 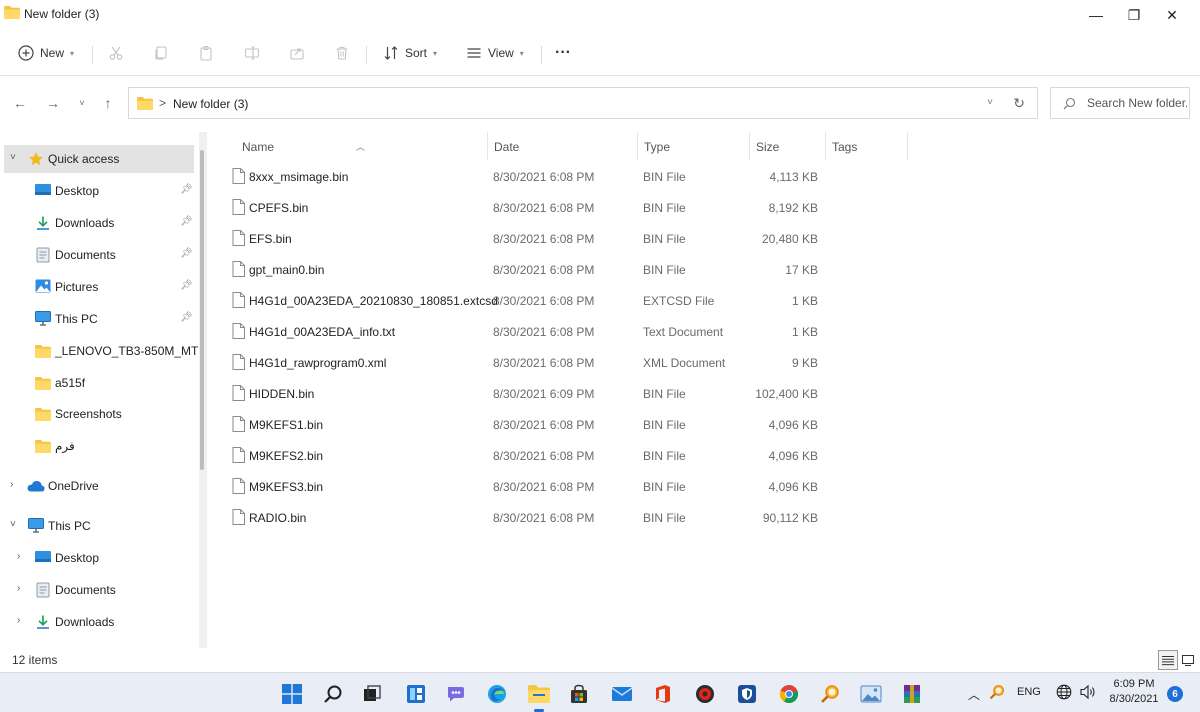 What do you see at coordinates (99, 446) in the screenshot?
I see `nav-item-persian-folder: فرم` at bounding box center [99, 446].